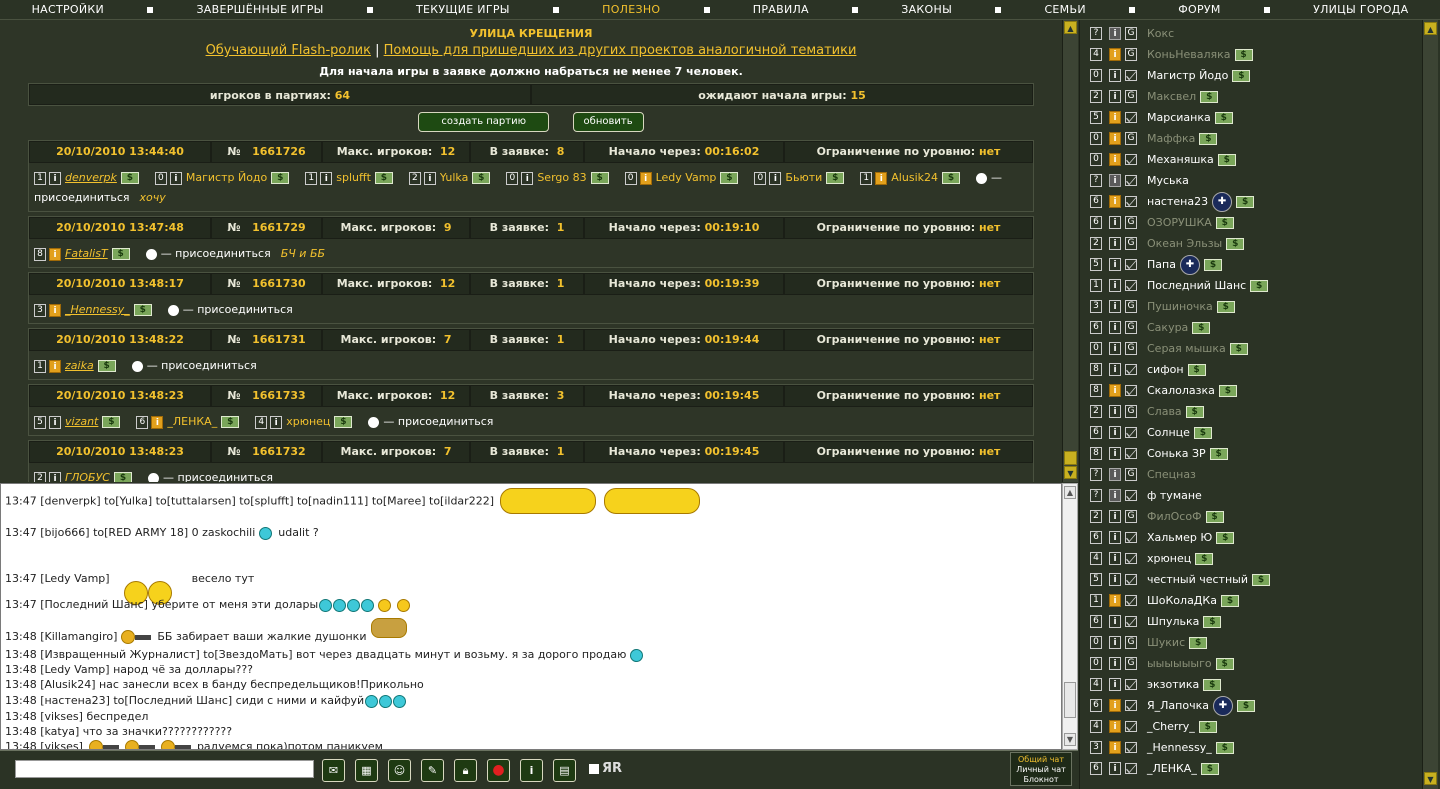 The height and width of the screenshot is (789, 1440). I want to click on chat-input, so click(164, 769).